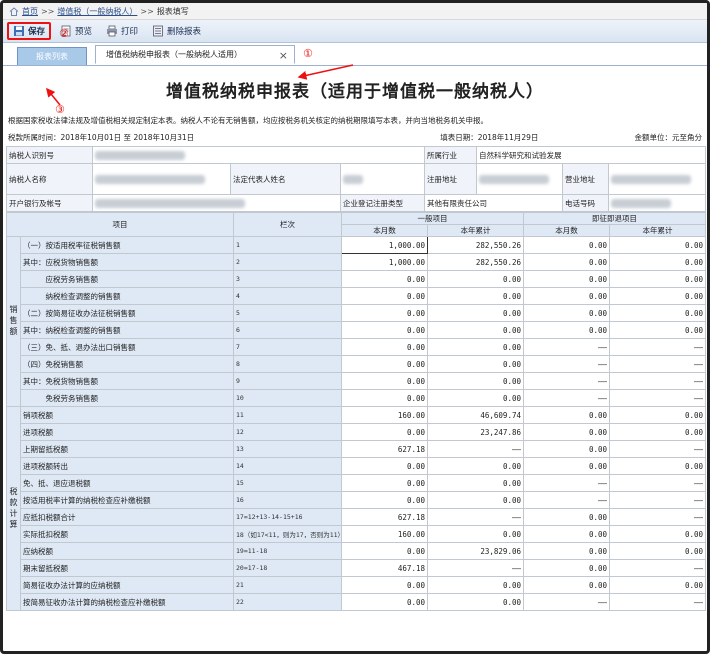 This screenshot has height=654, width=710. Describe the element at coordinates (283, 55) in the screenshot. I see `close-icon: ×` at that location.